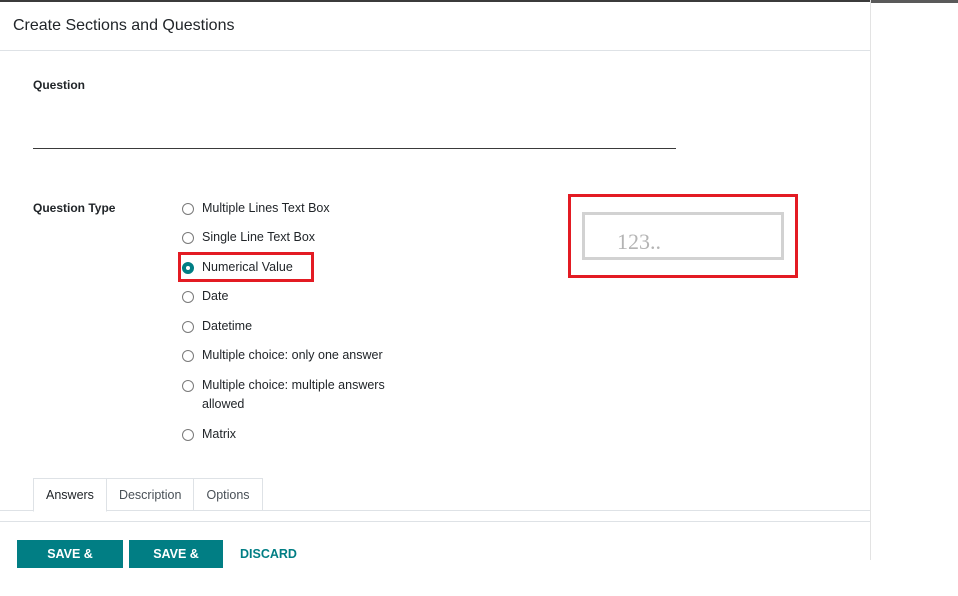  What do you see at coordinates (914, 1) in the screenshot?
I see `background-navbar` at bounding box center [914, 1].